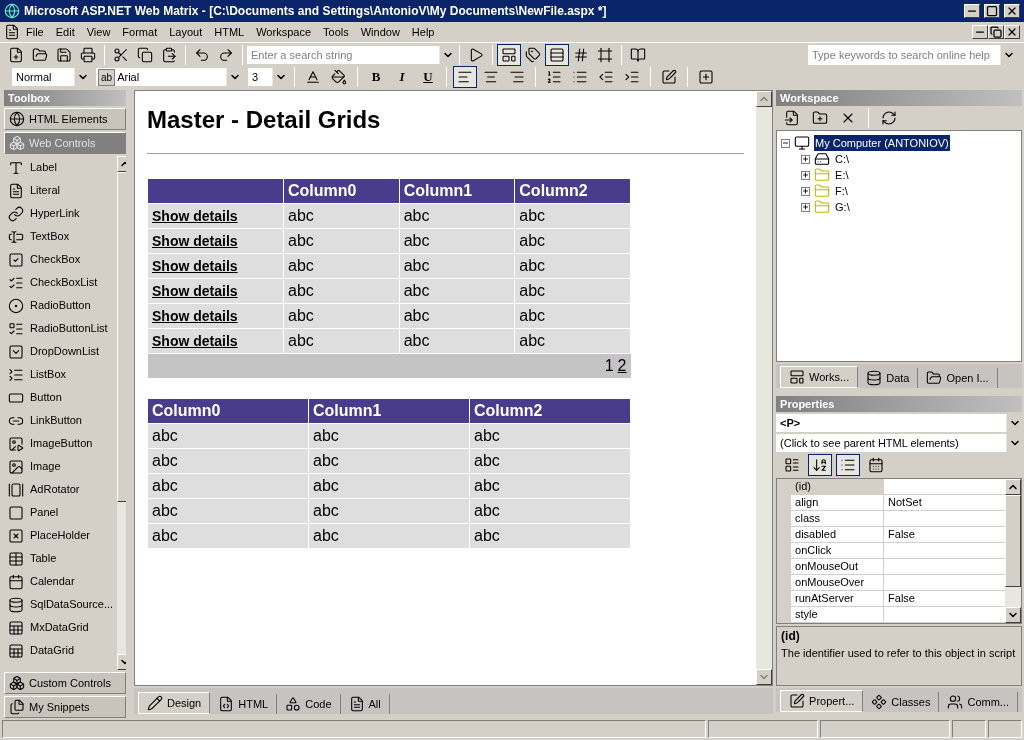 This screenshot has height=740, width=1024. I want to click on parent-elements-select: (Click to see parent HTML elements), so click(899, 443).